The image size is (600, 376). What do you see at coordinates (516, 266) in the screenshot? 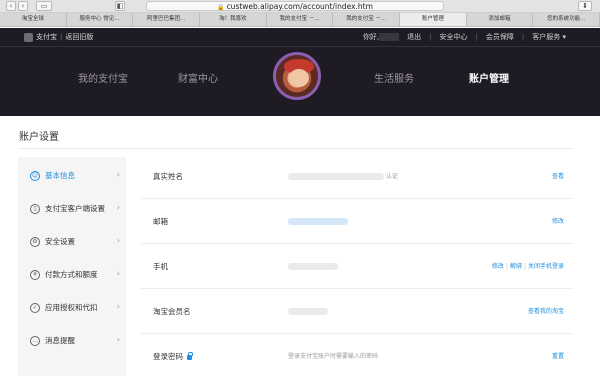
I see `unbind-phone-link: 解绑` at bounding box center [516, 266].